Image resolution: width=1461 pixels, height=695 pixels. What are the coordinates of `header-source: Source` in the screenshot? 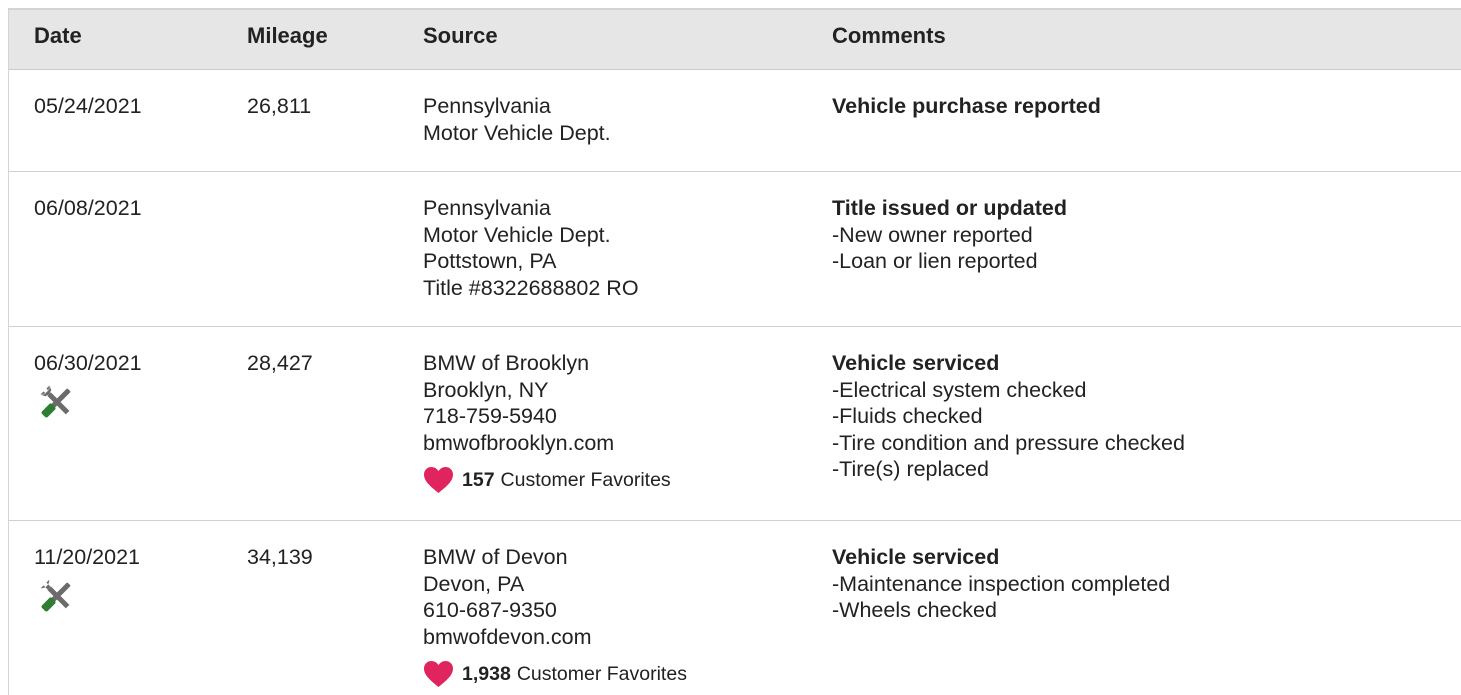 It's located at (460, 35).